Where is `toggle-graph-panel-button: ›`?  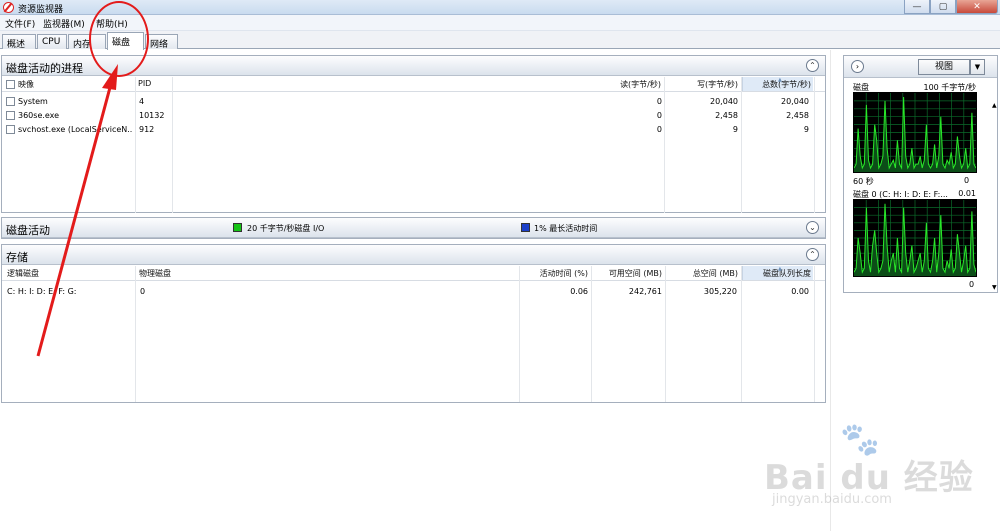
toggle-graph-panel-button: › is located at coordinates (857, 66).